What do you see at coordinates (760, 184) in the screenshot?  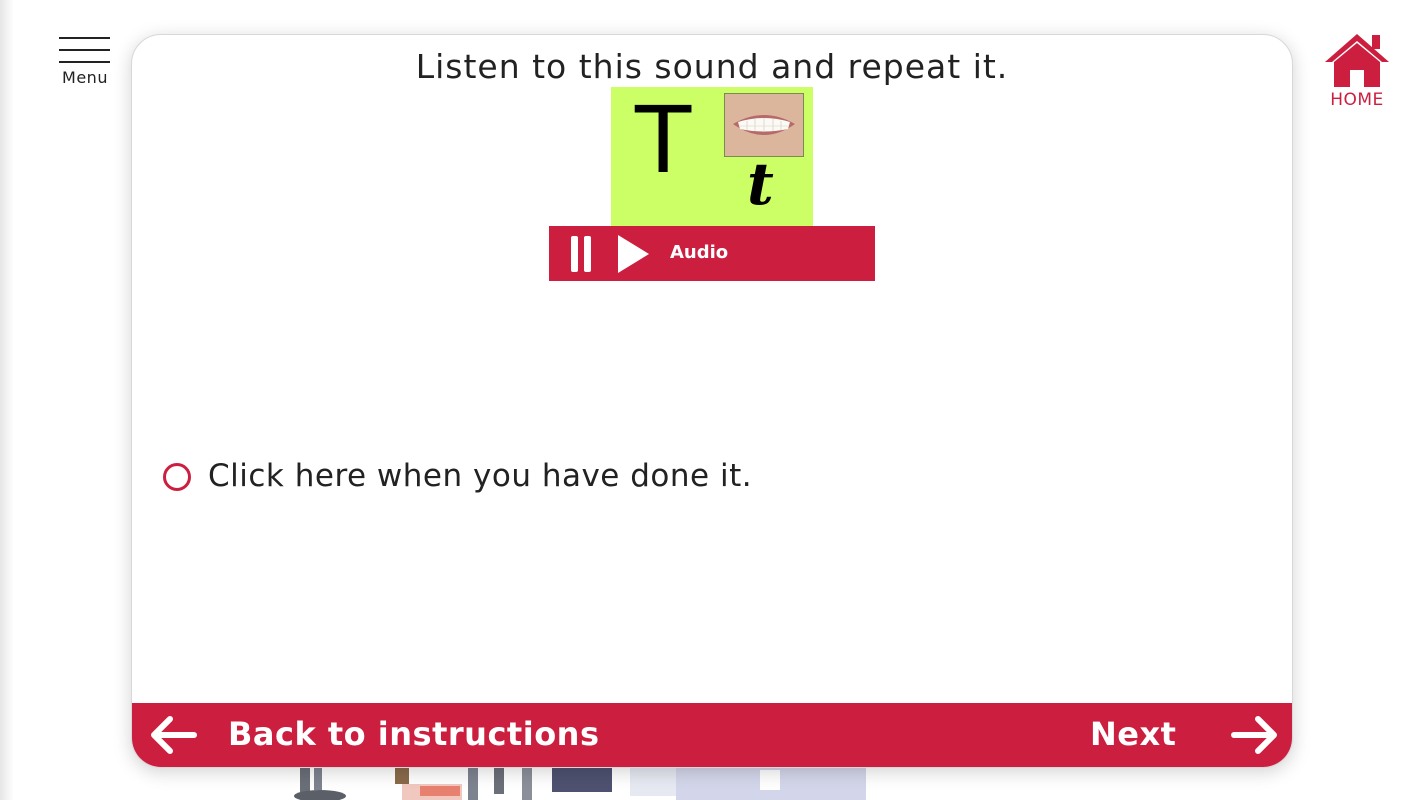 I see `lowercase-letter: t` at bounding box center [760, 184].